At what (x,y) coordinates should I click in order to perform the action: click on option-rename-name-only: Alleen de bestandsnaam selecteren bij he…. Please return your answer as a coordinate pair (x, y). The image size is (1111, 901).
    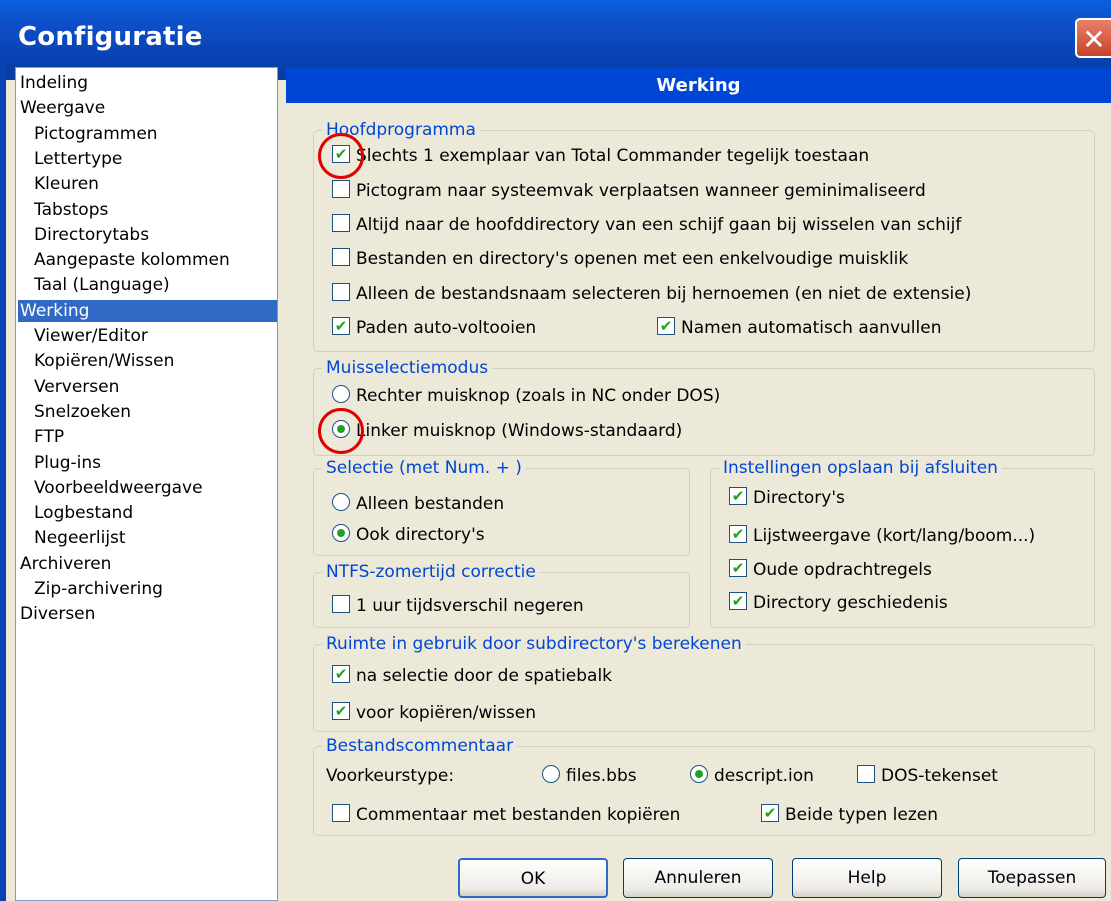
    Looking at the image, I should click on (651, 294).